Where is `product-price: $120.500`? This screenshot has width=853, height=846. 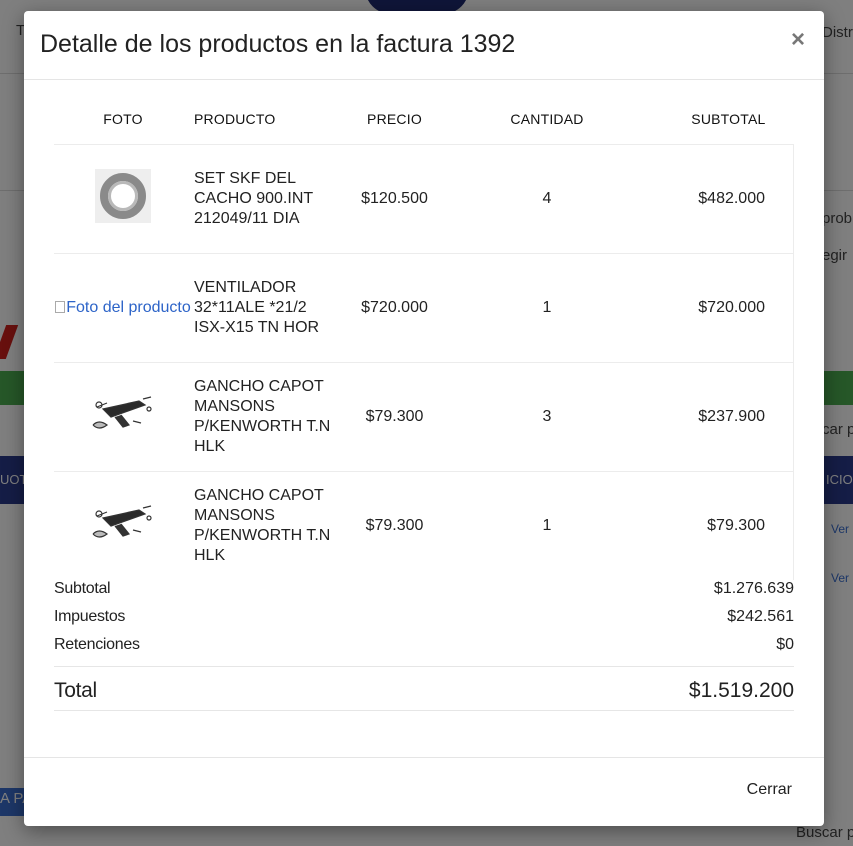 product-price: $120.500 is located at coordinates (394, 198).